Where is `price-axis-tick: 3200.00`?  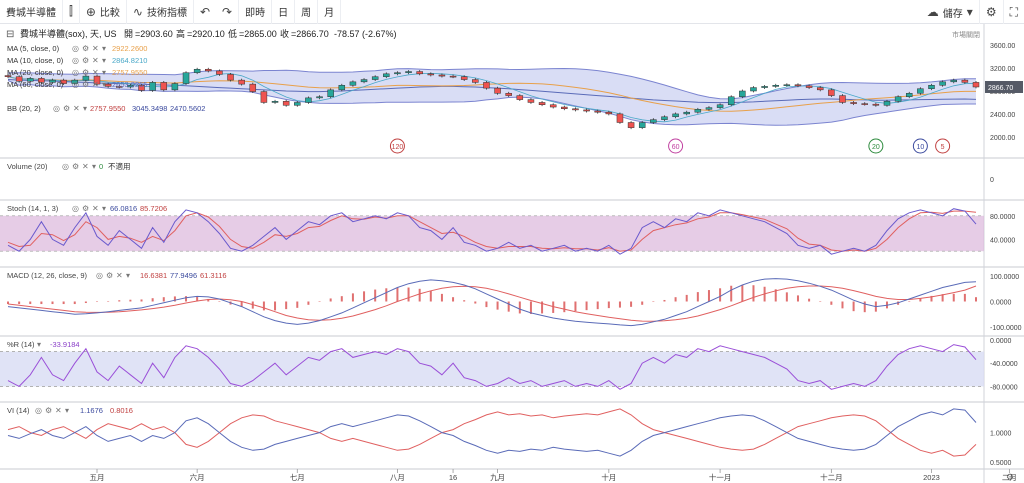
price-axis-tick: 3200.00 is located at coordinates (1002, 69).